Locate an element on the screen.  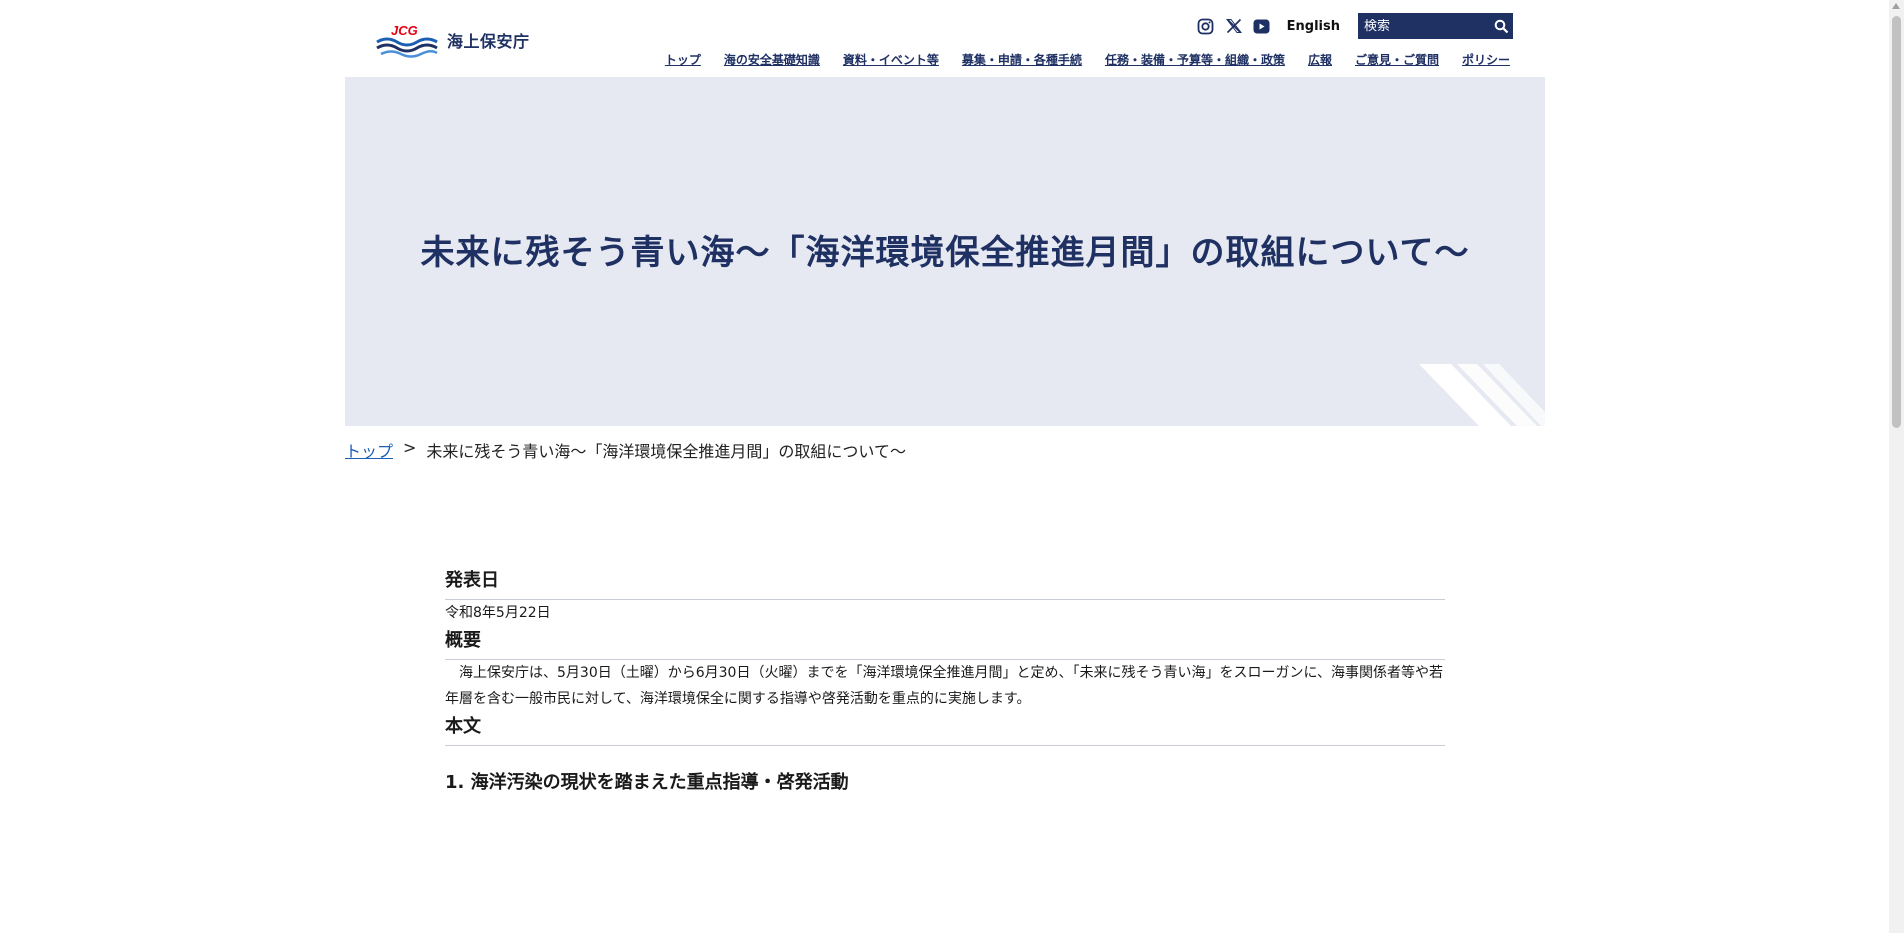
jcg-logo-mark: JCG is located at coordinates (407, 40).